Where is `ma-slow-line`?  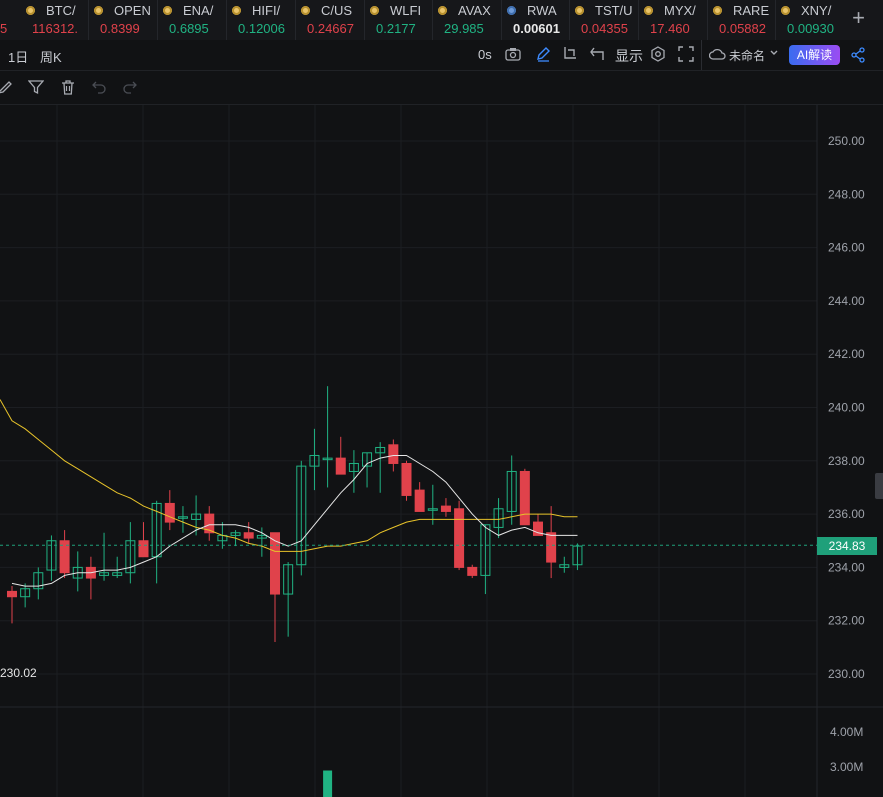 ma-slow-line is located at coordinates (289, 475).